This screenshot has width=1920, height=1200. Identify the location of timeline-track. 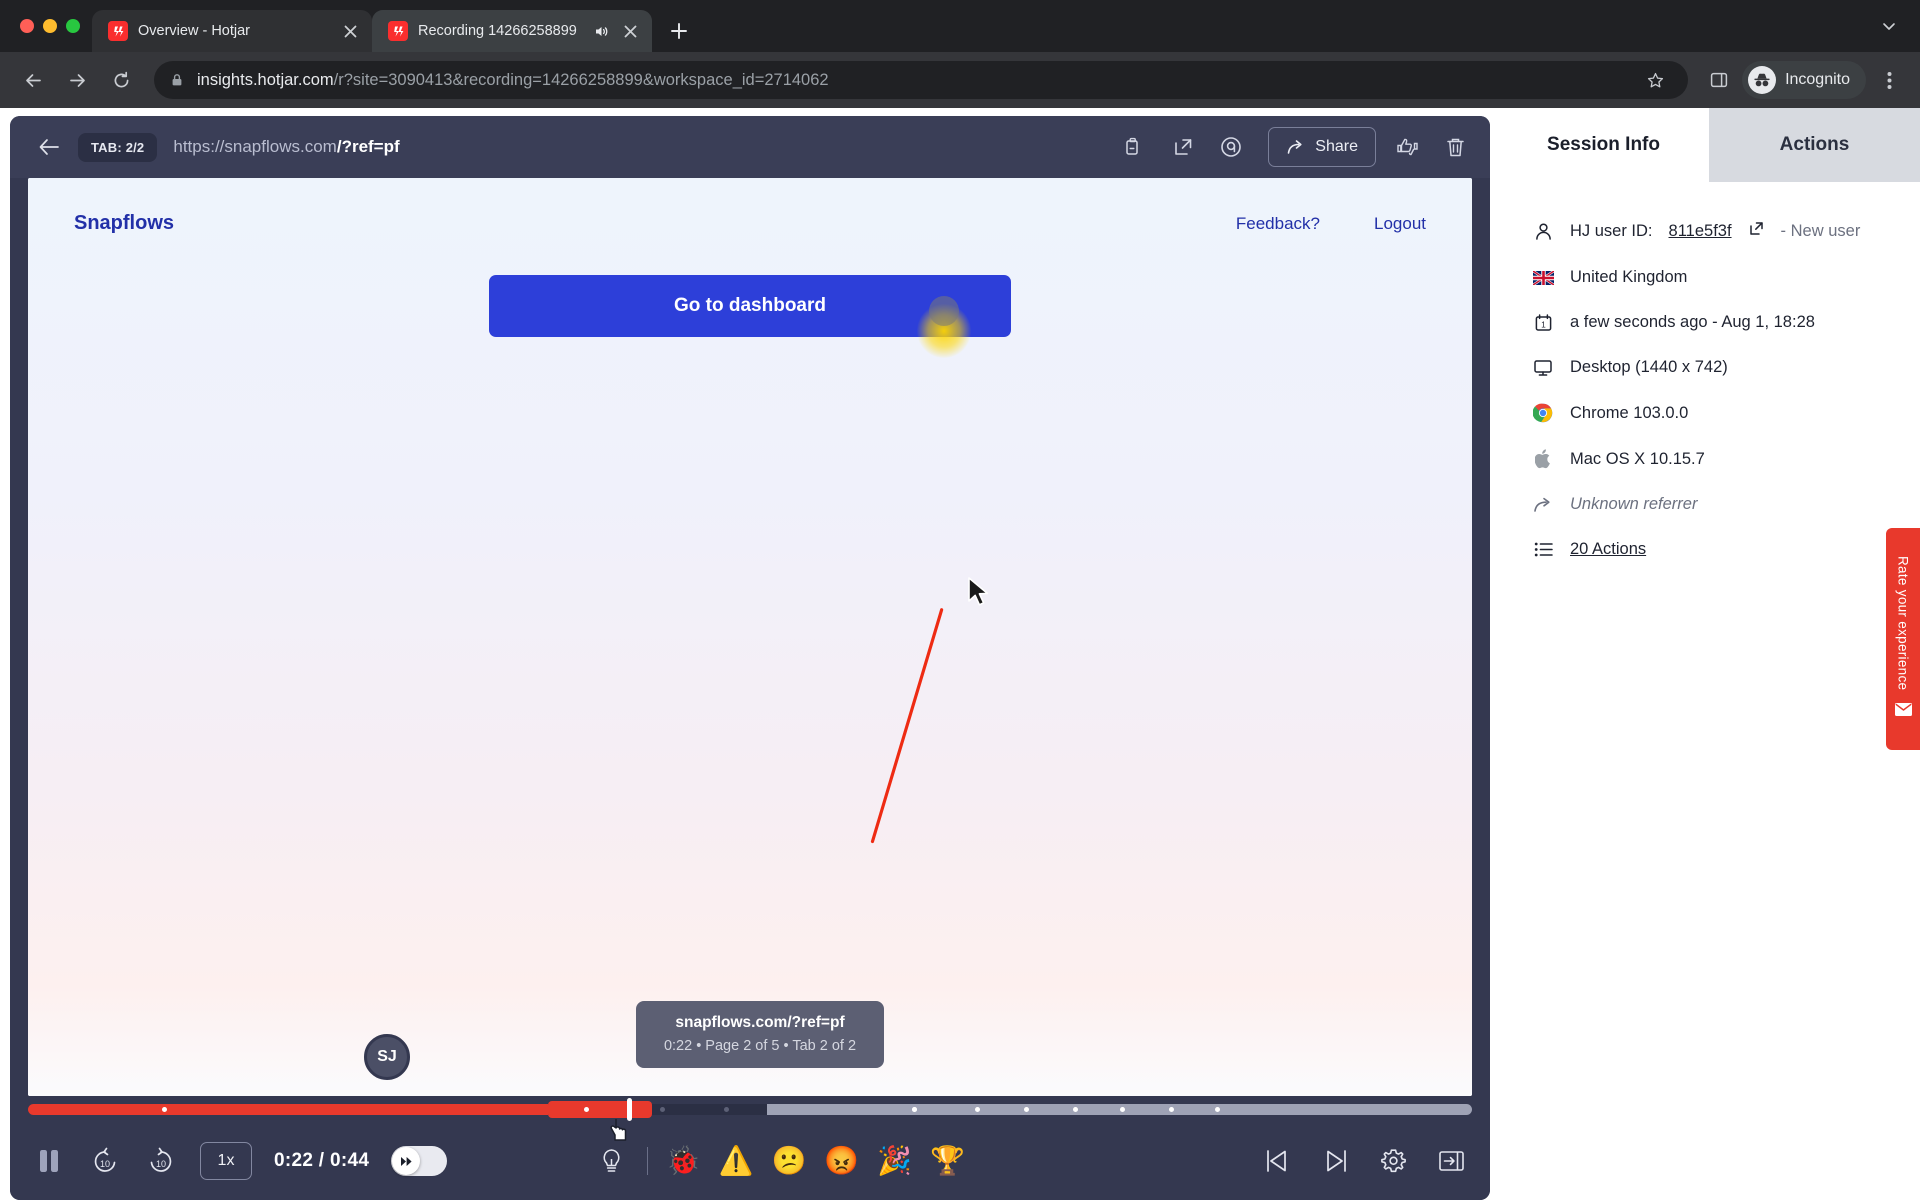
(750, 1119).